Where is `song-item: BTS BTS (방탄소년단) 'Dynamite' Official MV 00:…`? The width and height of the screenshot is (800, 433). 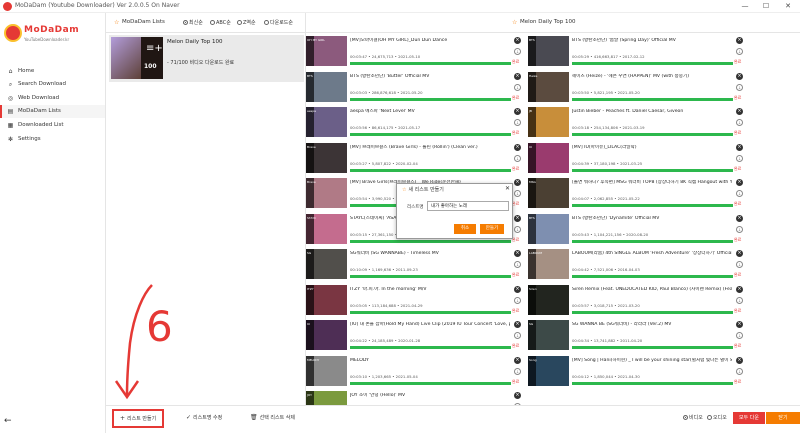 song-item: BTS BTS (방탄소년단) 'Dynamite' Official MV 00:… is located at coordinates (636, 230).